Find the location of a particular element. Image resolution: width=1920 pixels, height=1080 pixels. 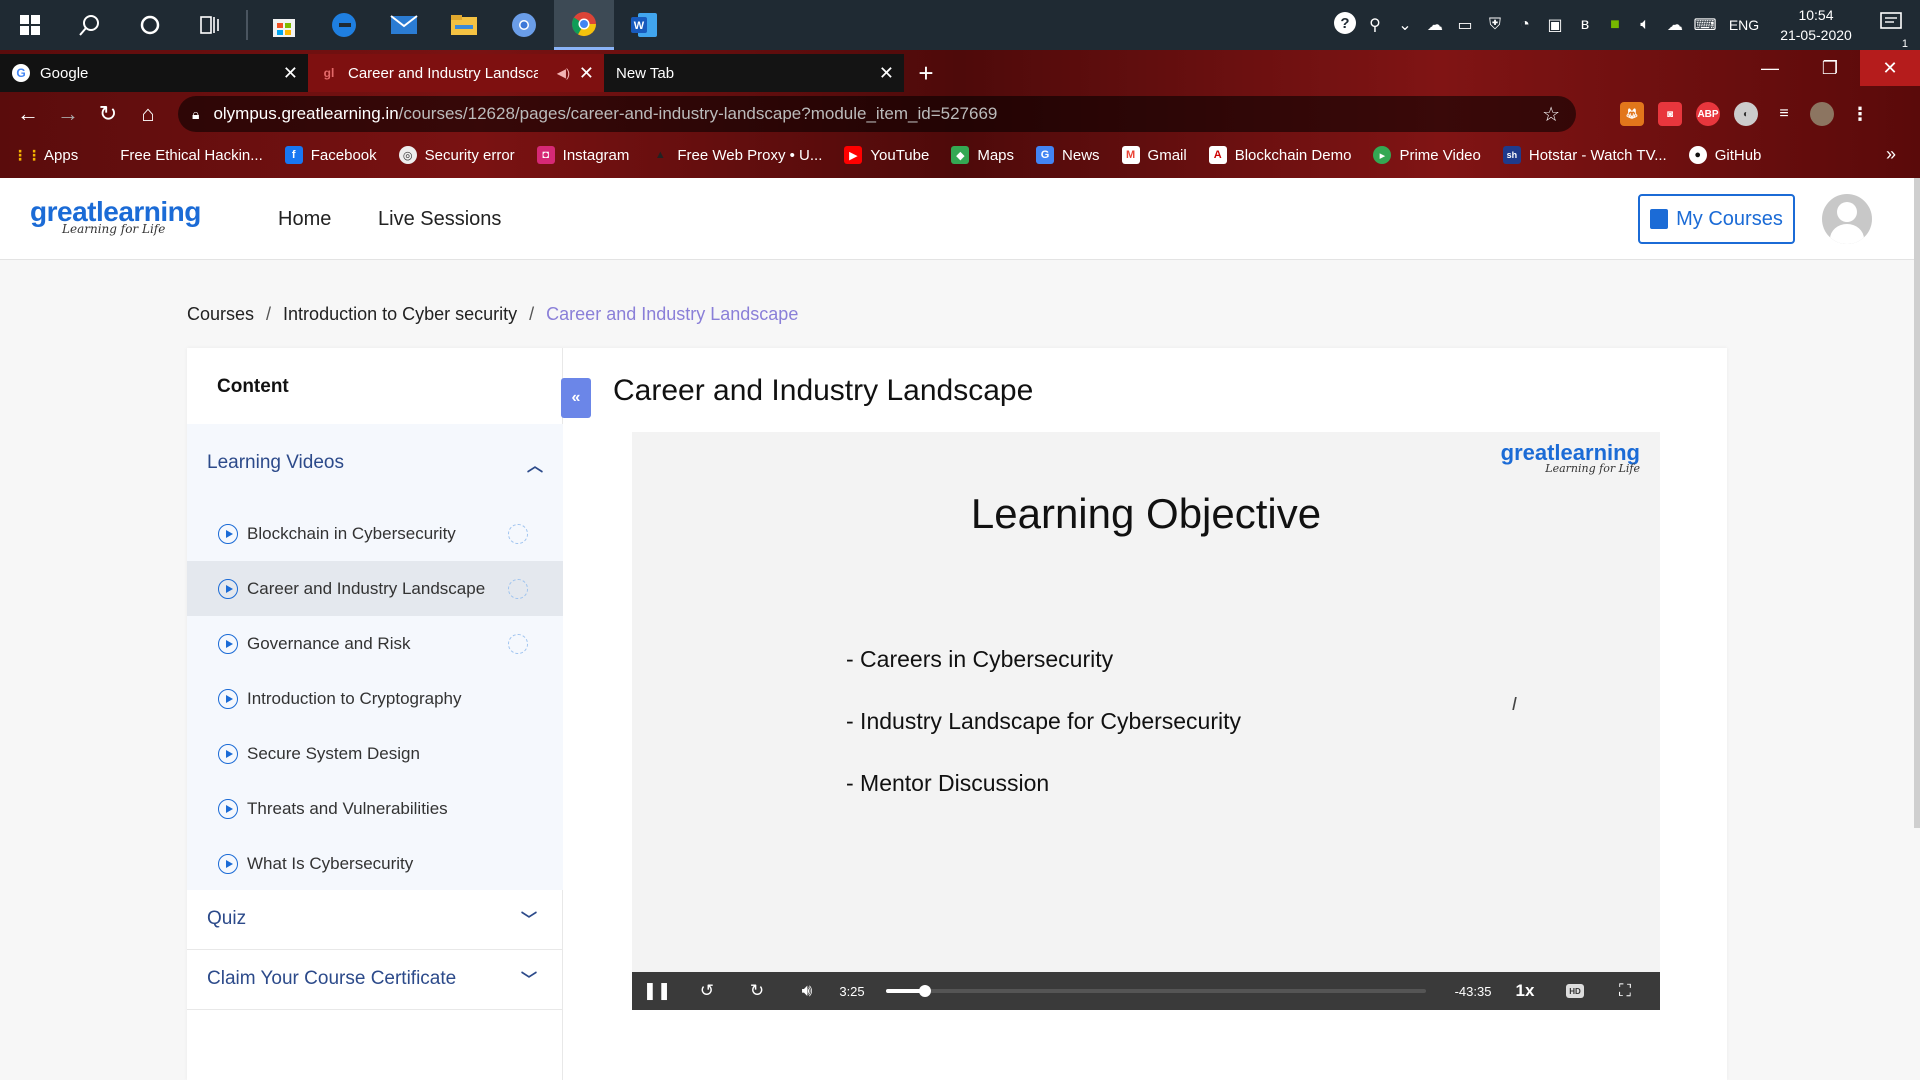

rewind-icon: ↺ is located at coordinates (707, 991).